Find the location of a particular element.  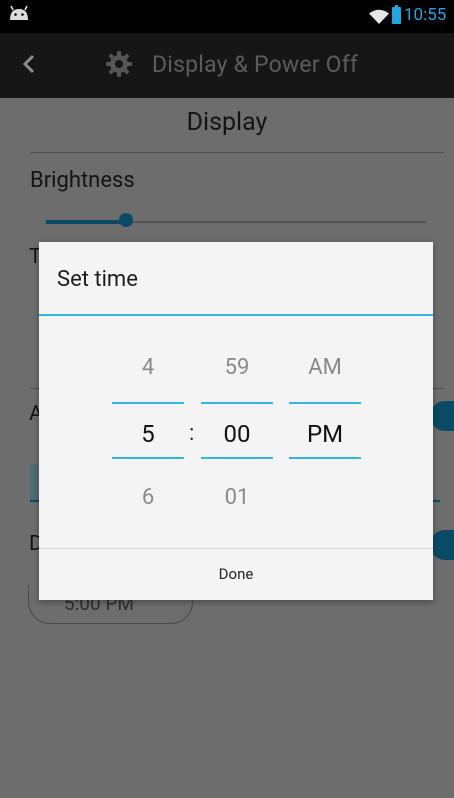

minute-value: 00 is located at coordinates (237, 434).